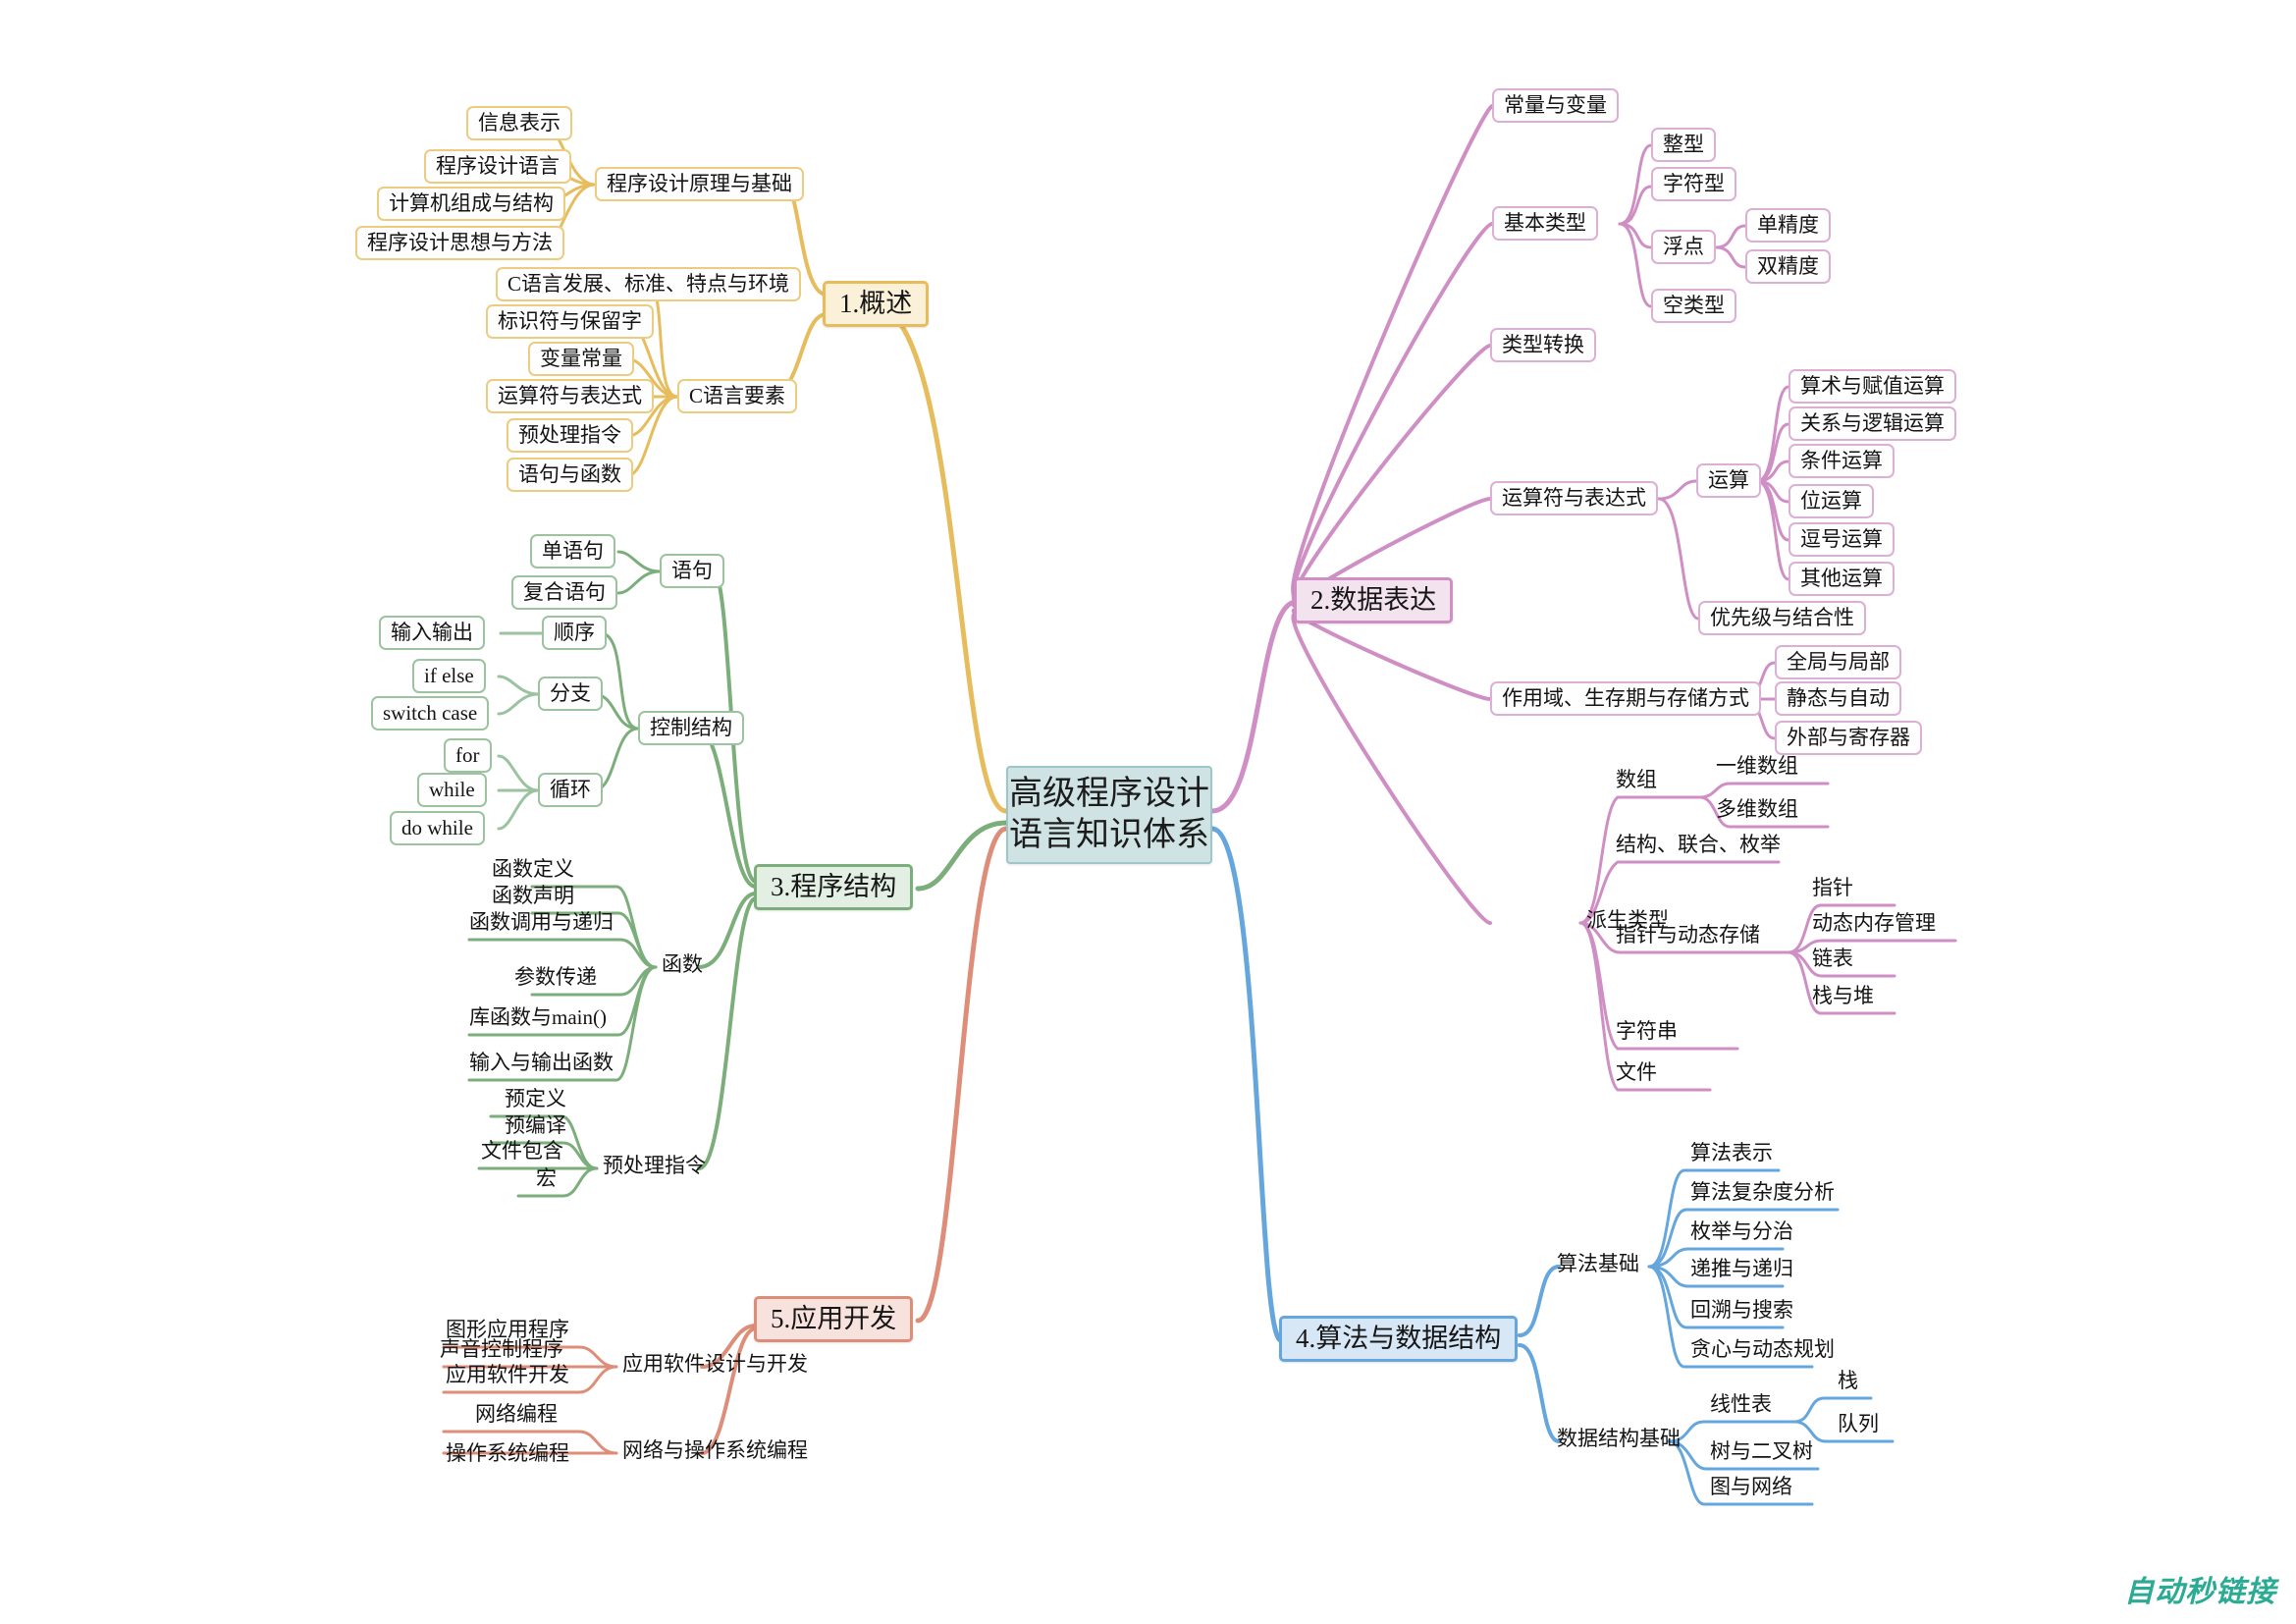 This screenshot has height=1624, width=2296. Describe the element at coordinates (516, 1414) in the screenshot. I see `node-network-programming: 网络编程` at that location.